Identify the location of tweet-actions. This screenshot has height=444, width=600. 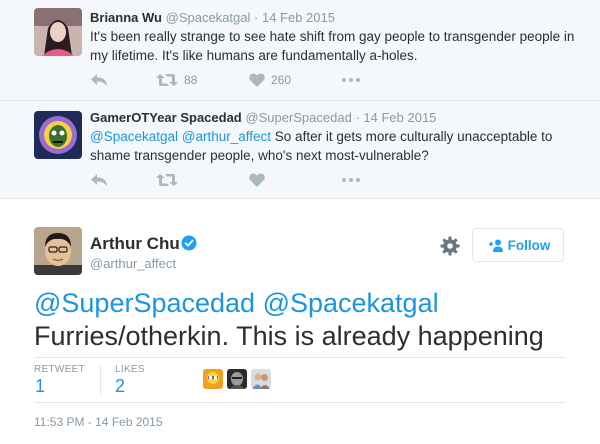
(225, 180).